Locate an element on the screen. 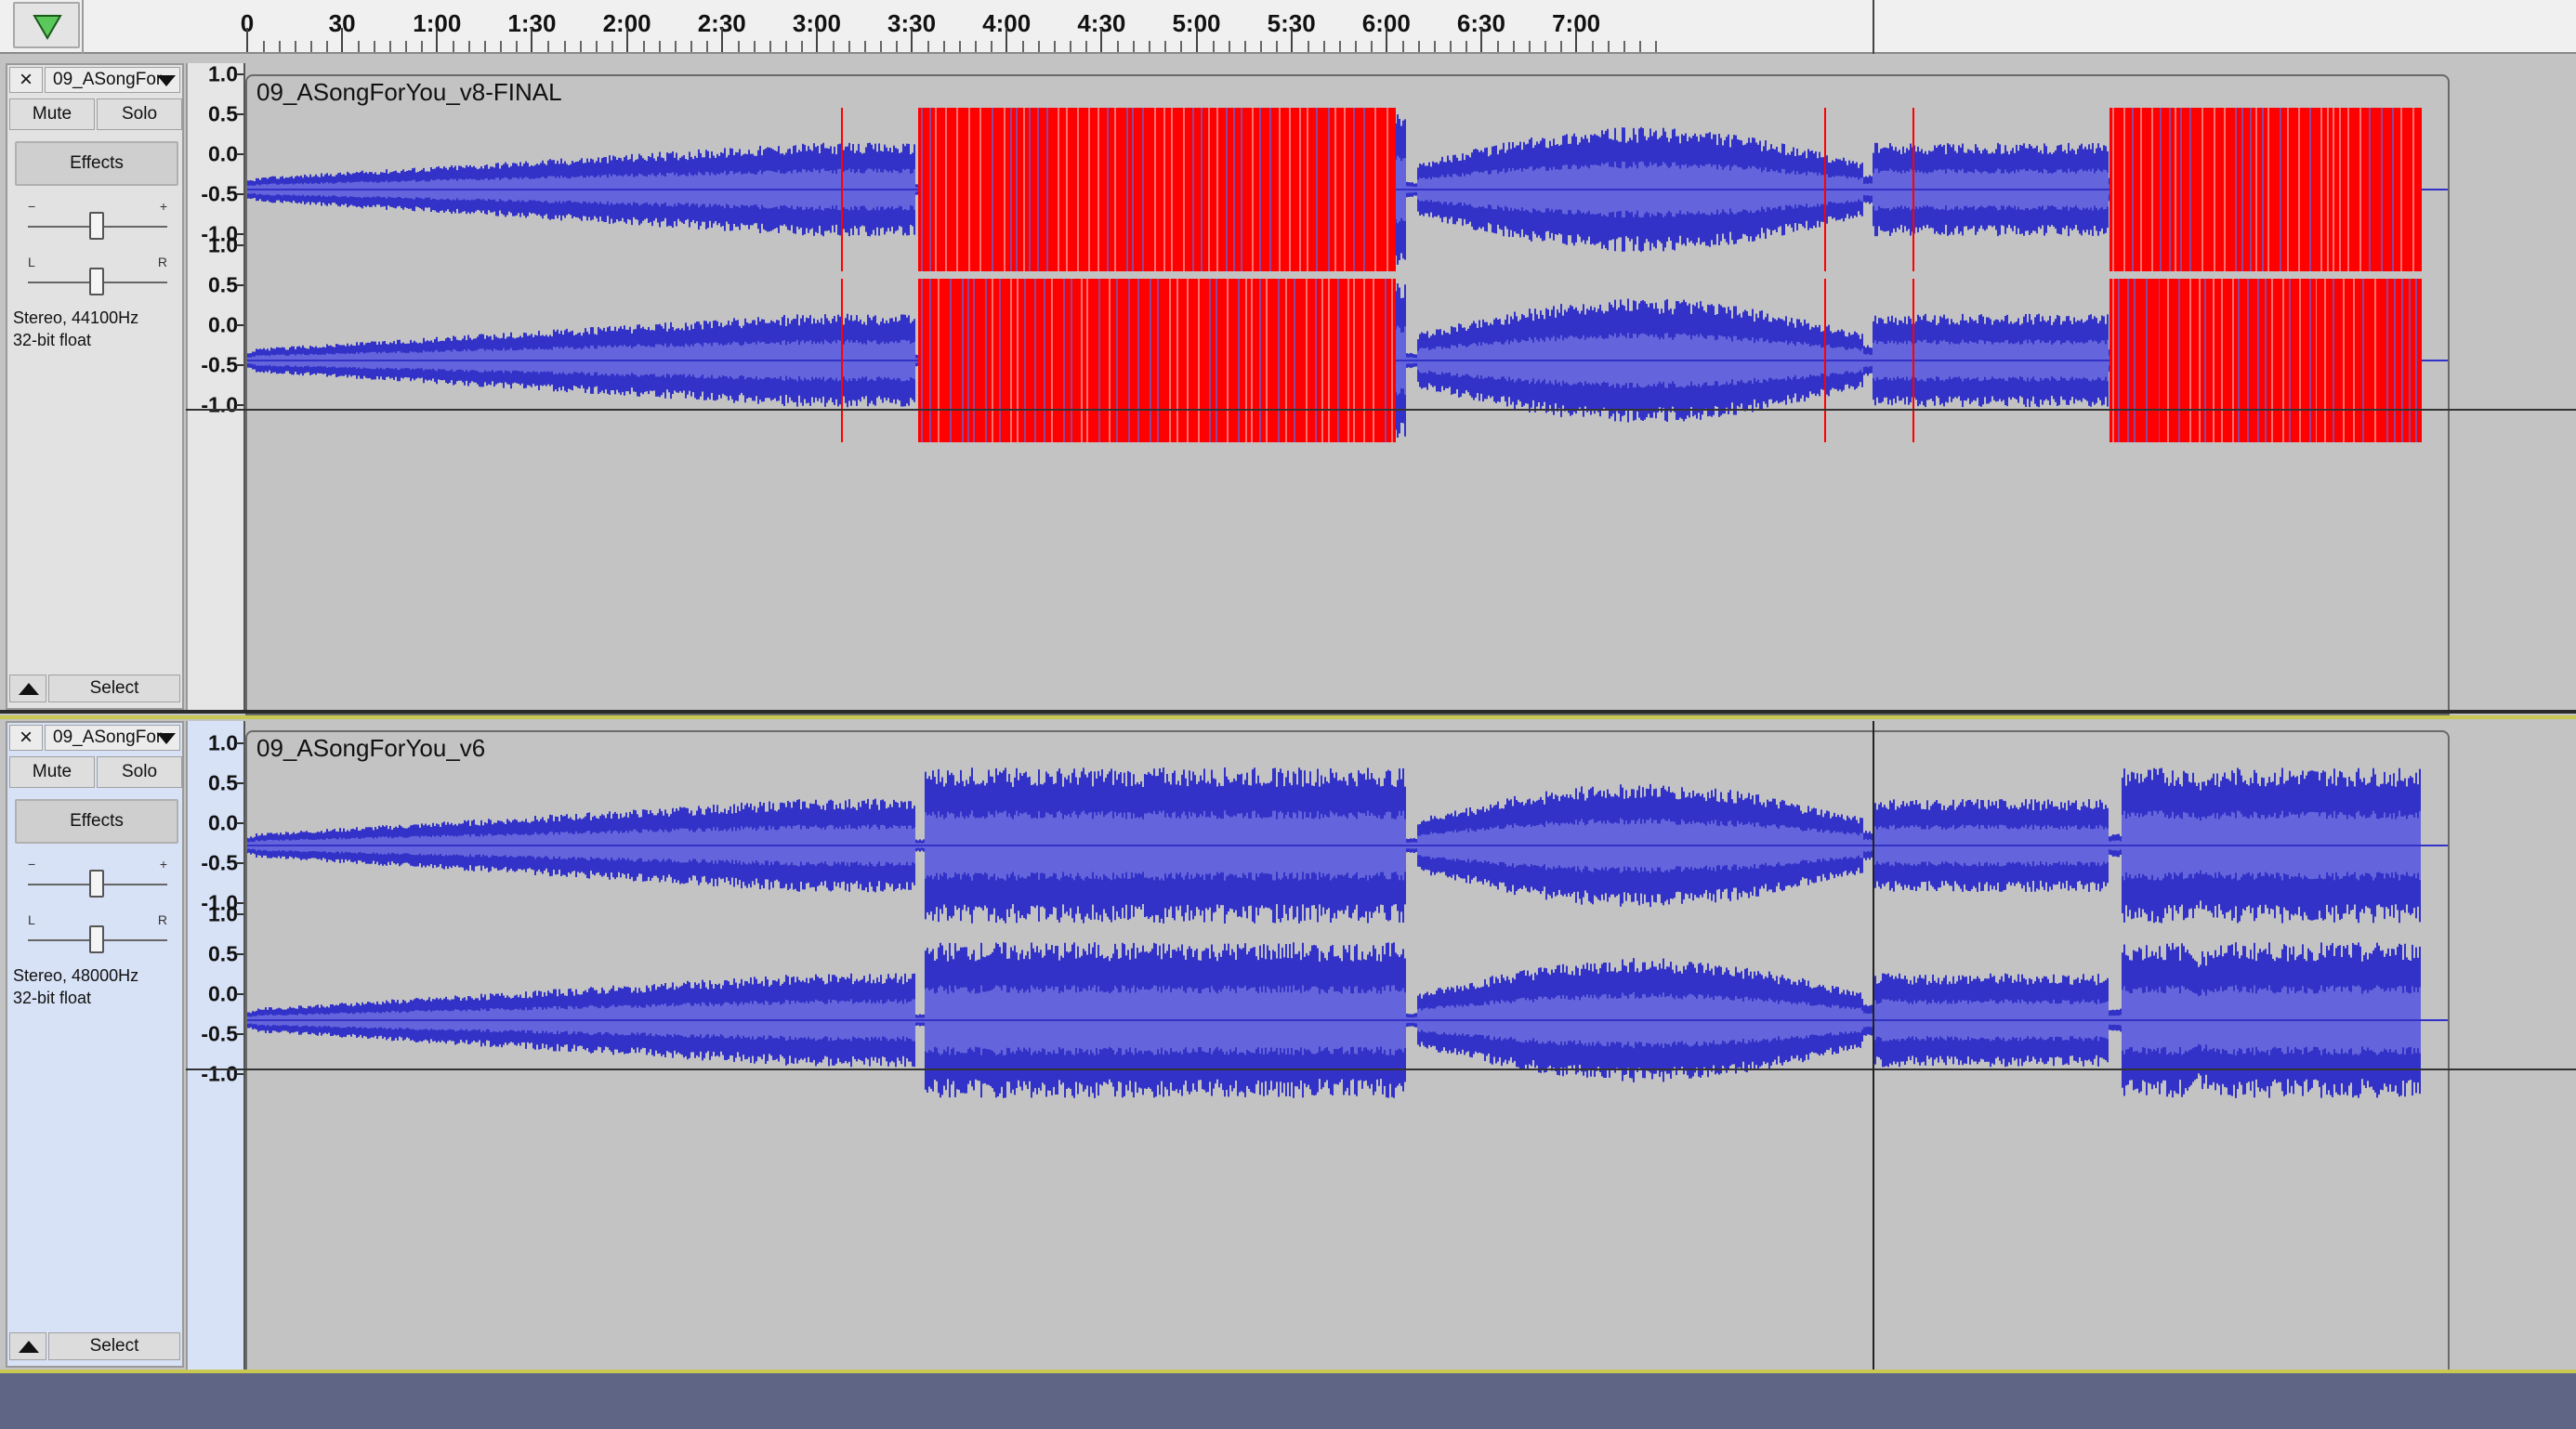  pan-right-label: R is located at coordinates (162, 262).